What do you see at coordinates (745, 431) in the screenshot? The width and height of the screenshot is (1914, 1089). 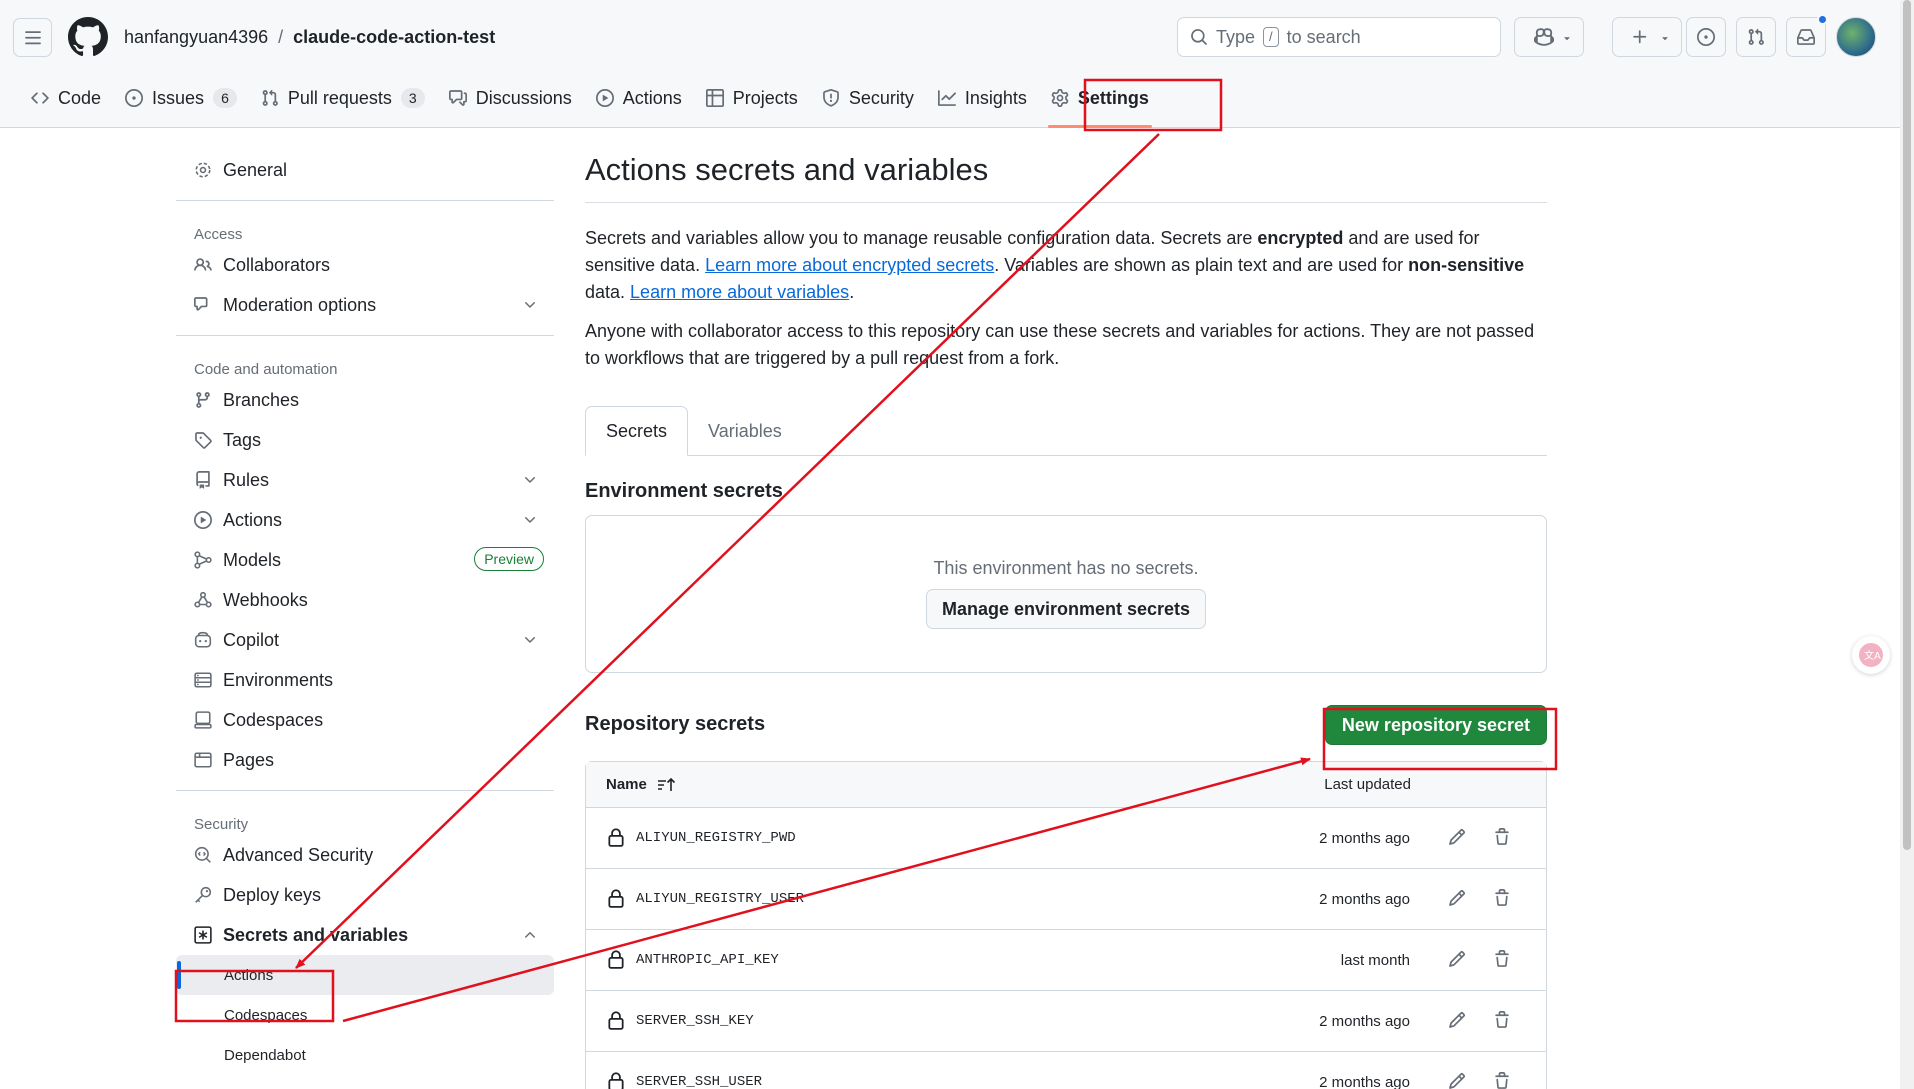 I see `tab-variables: Variables` at bounding box center [745, 431].